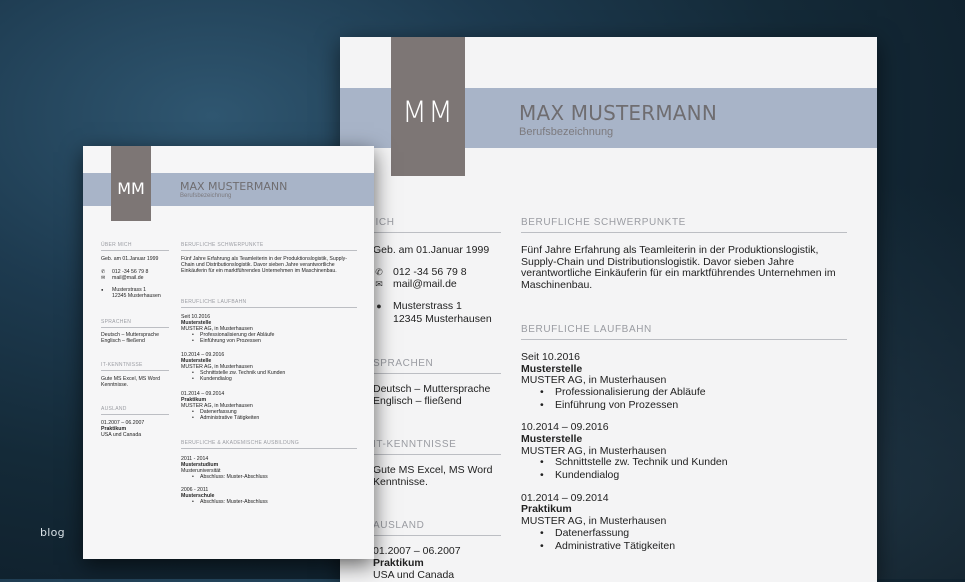 The image size is (965, 582). What do you see at coordinates (427, 306) in the screenshot?
I see `street-address: Musterstrass 1` at bounding box center [427, 306].